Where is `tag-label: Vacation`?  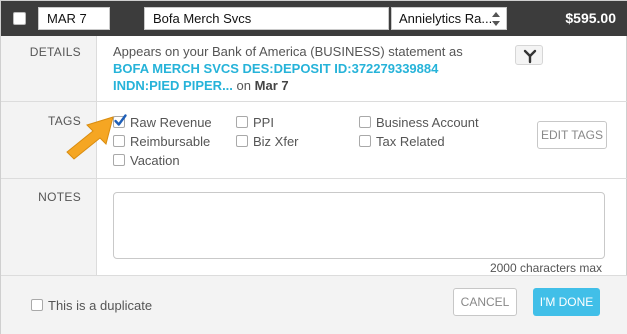
tag-label: Vacation is located at coordinates (155, 160).